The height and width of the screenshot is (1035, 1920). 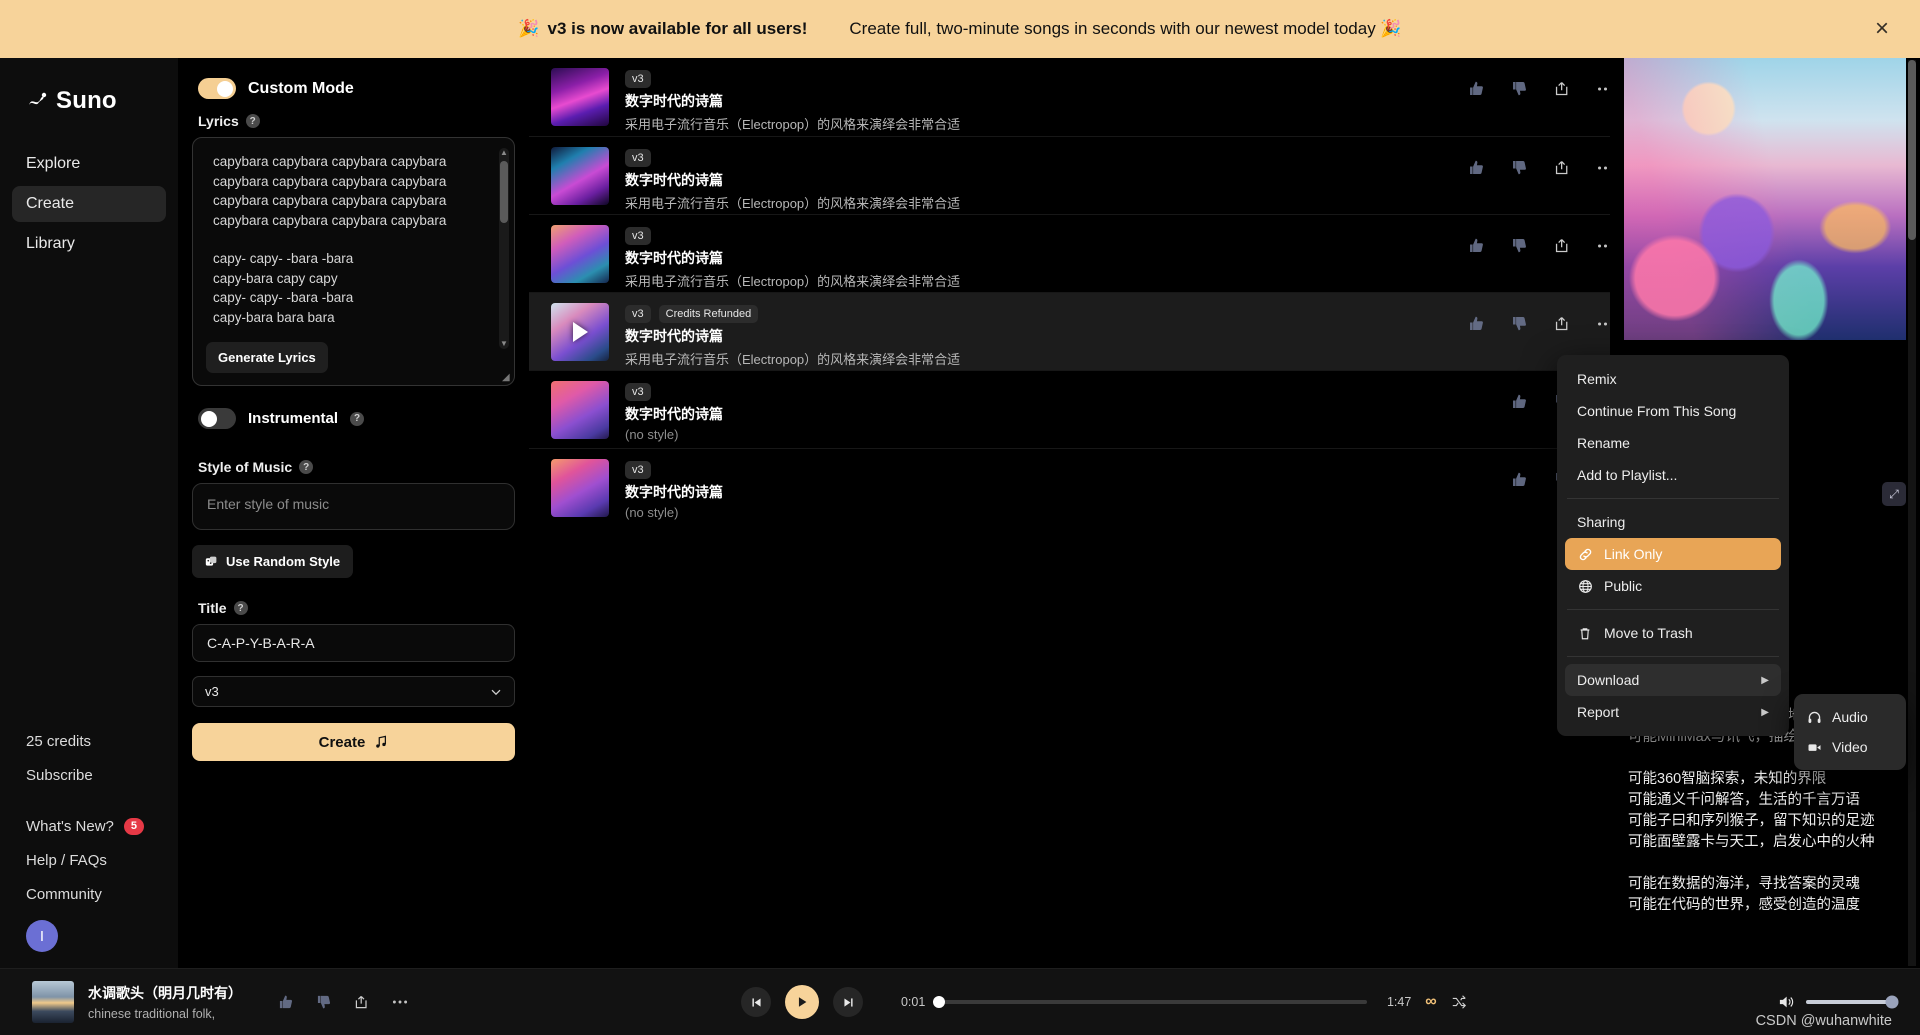 I want to click on shuffle-icon, so click(x=1459, y=1002).